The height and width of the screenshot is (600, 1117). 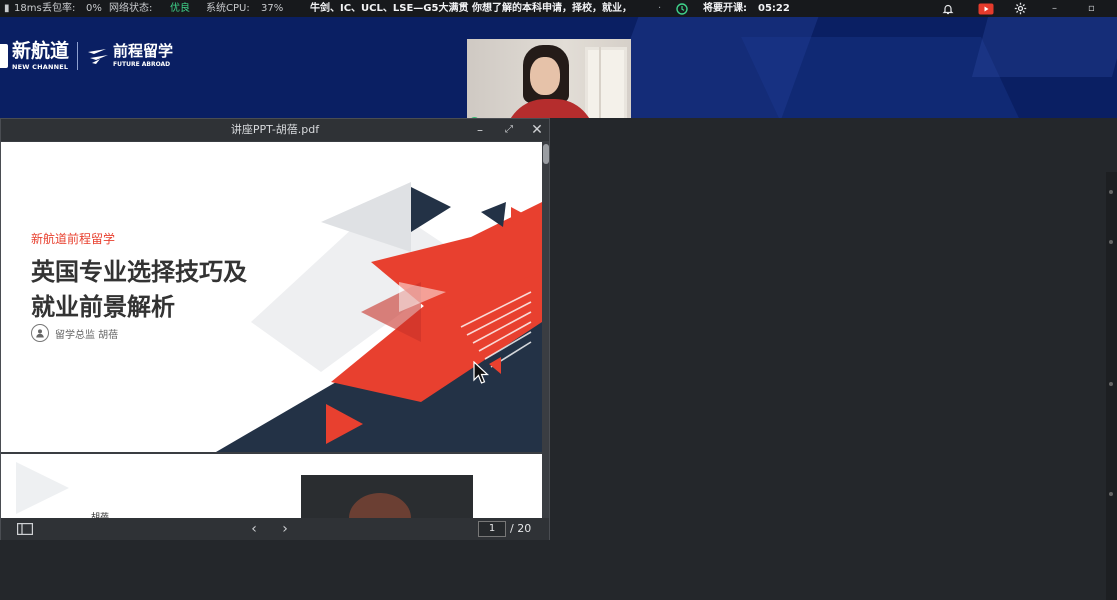 I want to click on brand-logo: 新航道 NEW CHANNEL 前程留学 FUTURE ABROAD, so click(x=86, y=56).